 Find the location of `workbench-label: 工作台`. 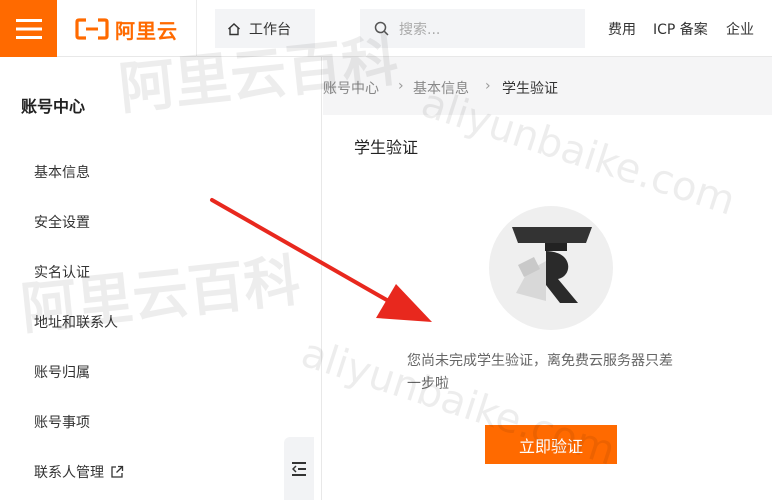

workbench-label: 工作台 is located at coordinates (270, 29).